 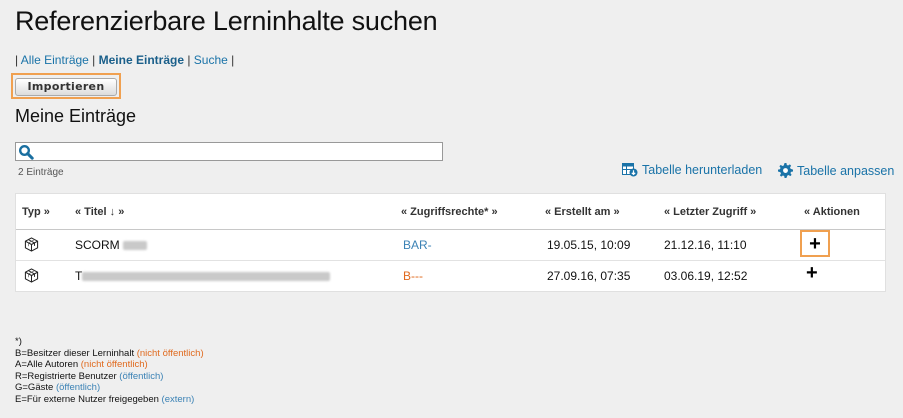 What do you see at coordinates (417, 245) in the screenshot?
I see `row-access: BAR-` at bounding box center [417, 245].